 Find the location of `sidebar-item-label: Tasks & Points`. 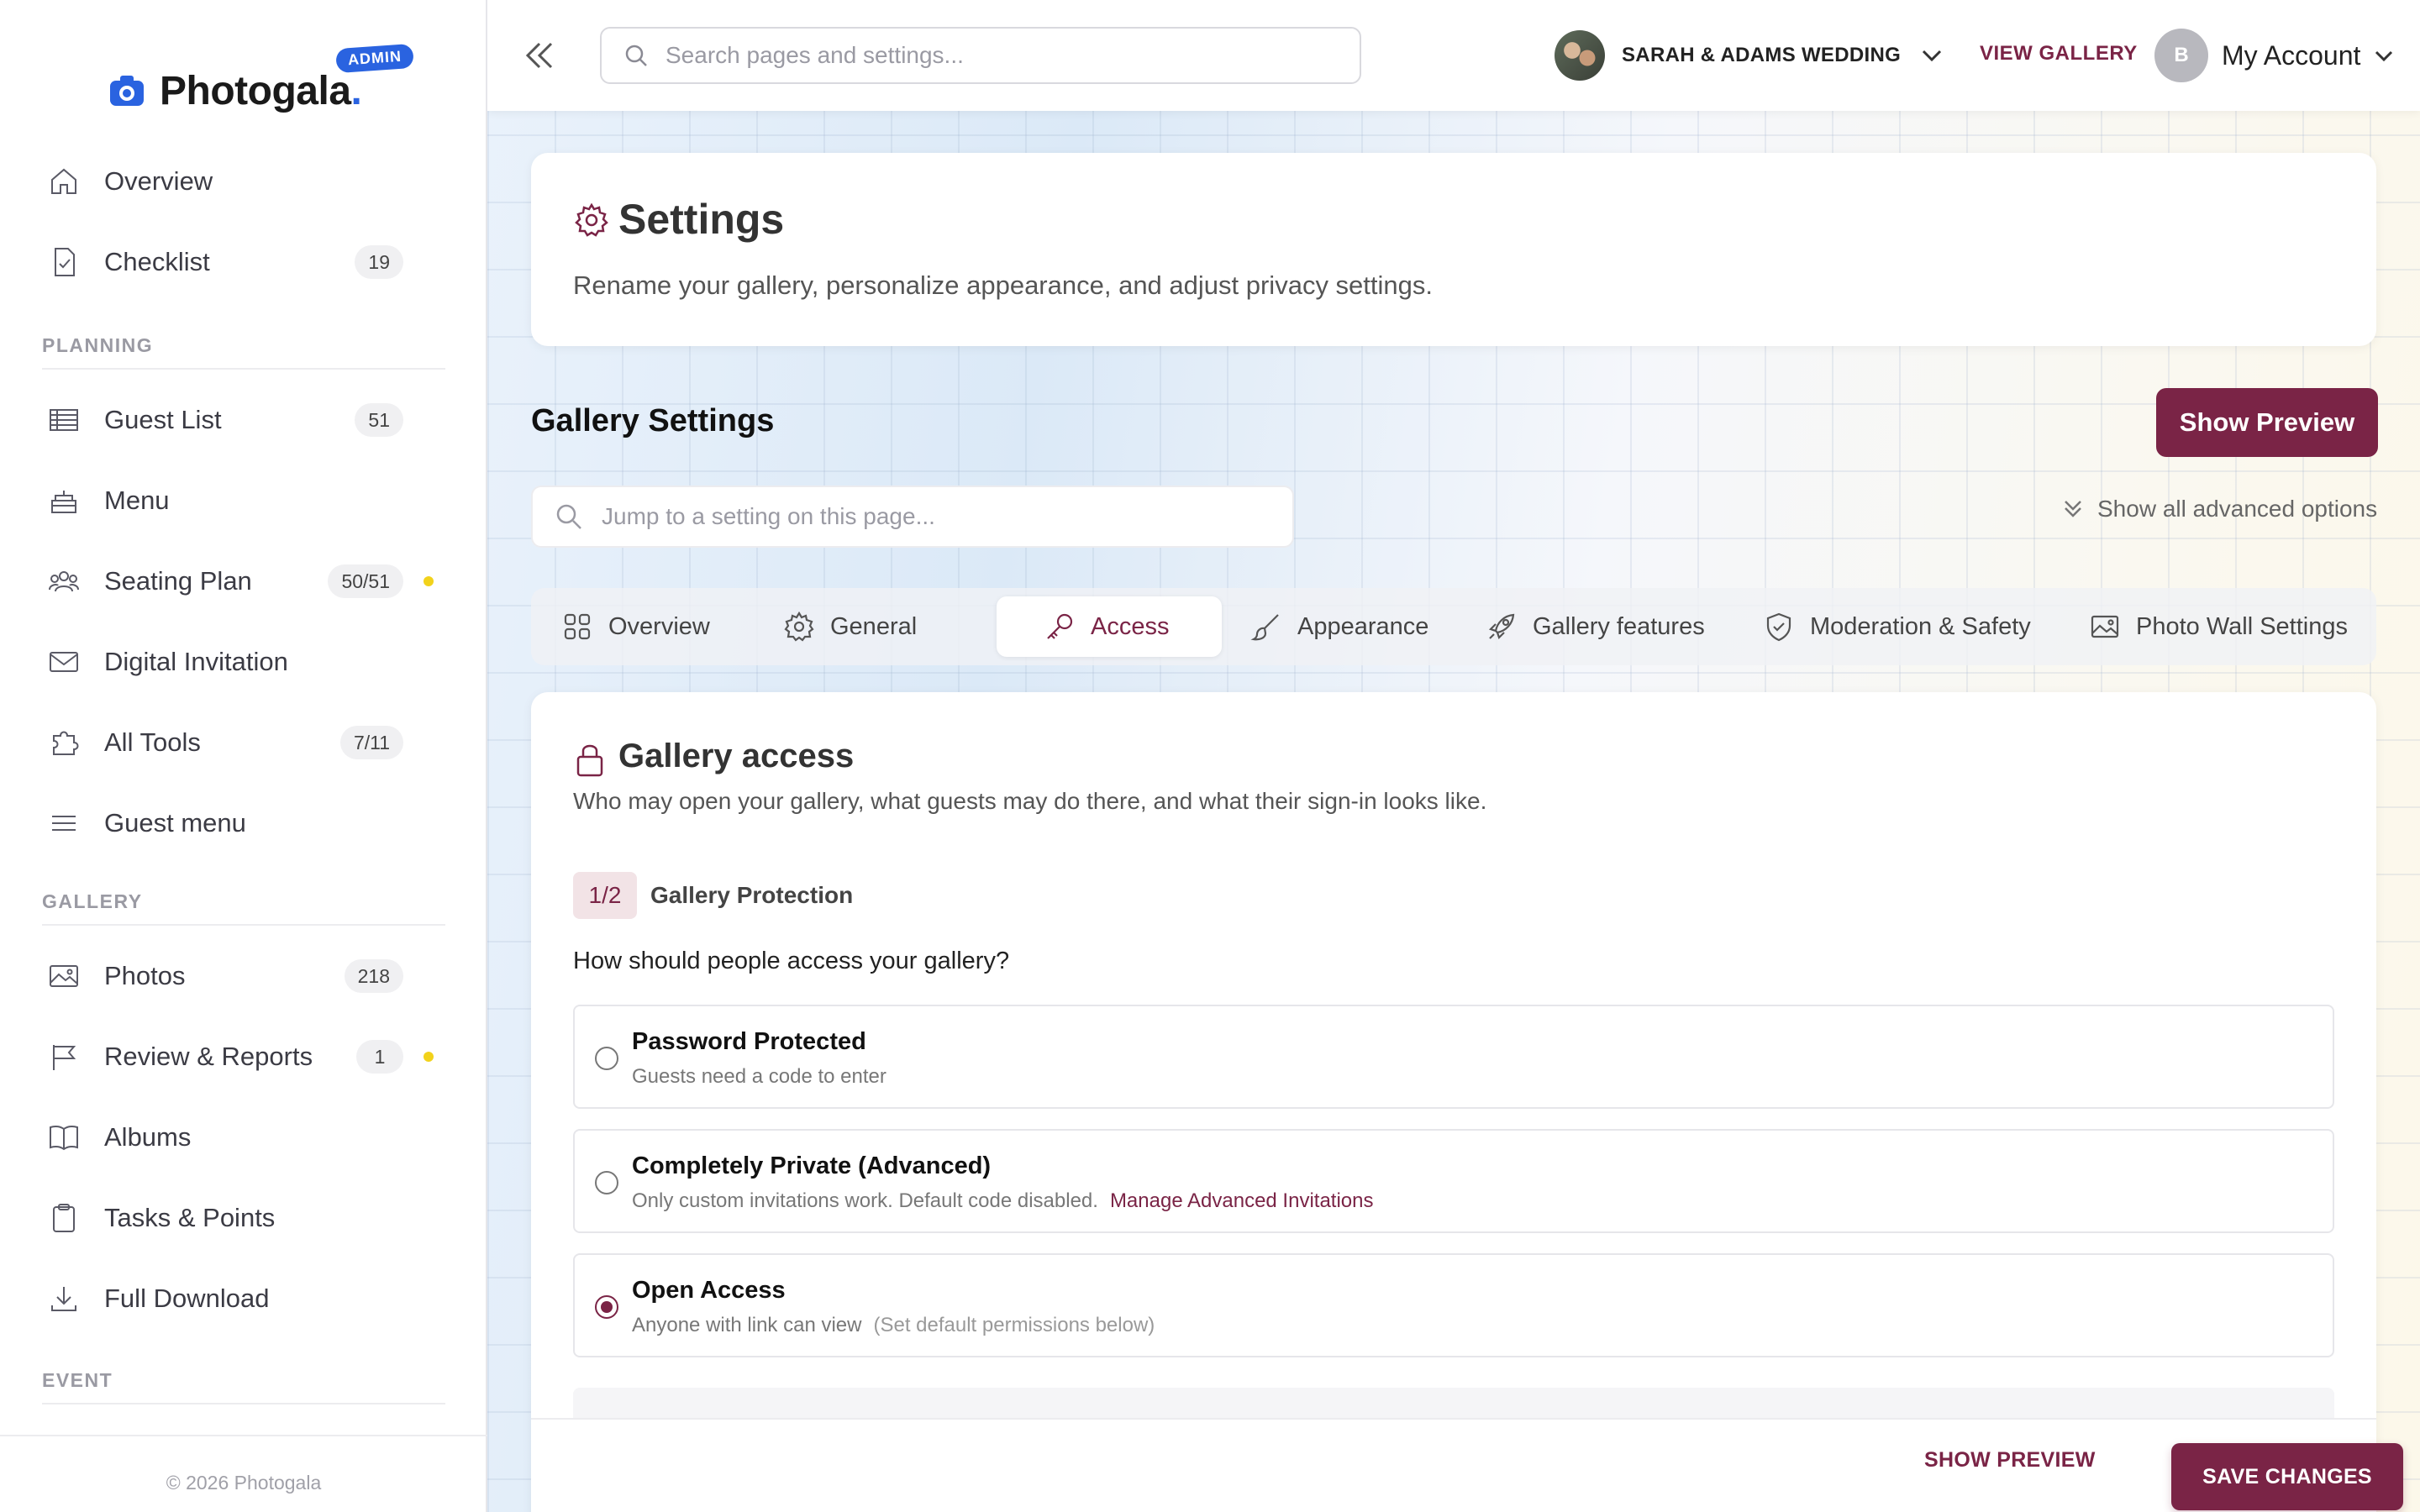

sidebar-item-label: Tasks & Points is located at coordinates (190, 1217).